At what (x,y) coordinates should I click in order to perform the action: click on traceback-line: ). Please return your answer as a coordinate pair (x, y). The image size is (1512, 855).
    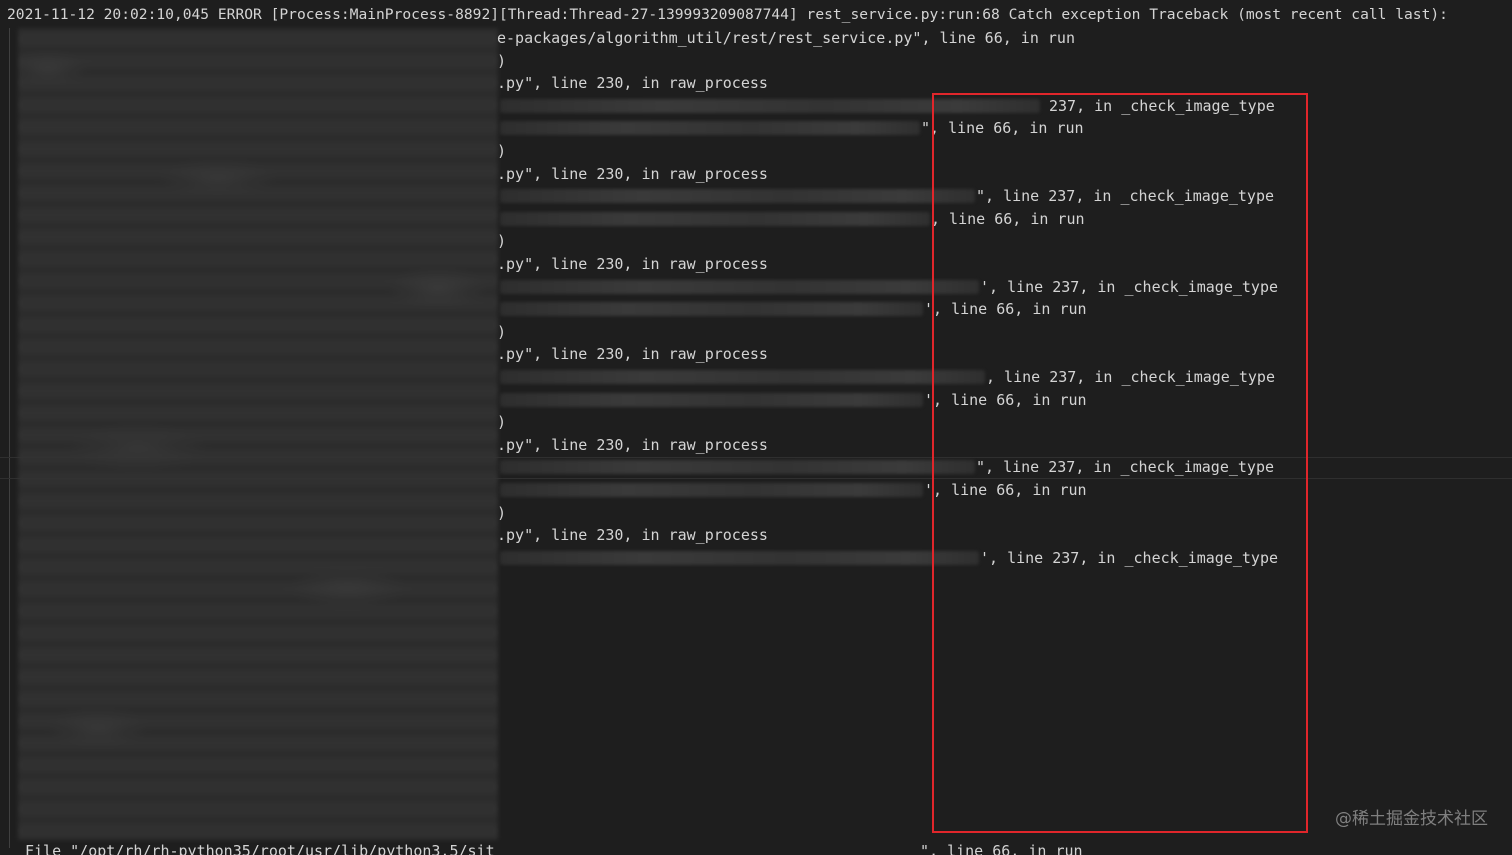
    Looking at the image, I should click on (756, 61).